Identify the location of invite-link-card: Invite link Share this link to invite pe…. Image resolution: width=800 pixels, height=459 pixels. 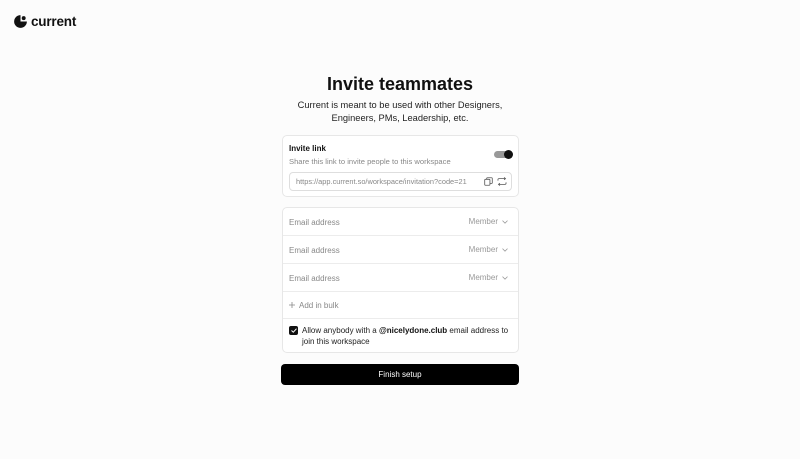
(400, 166).